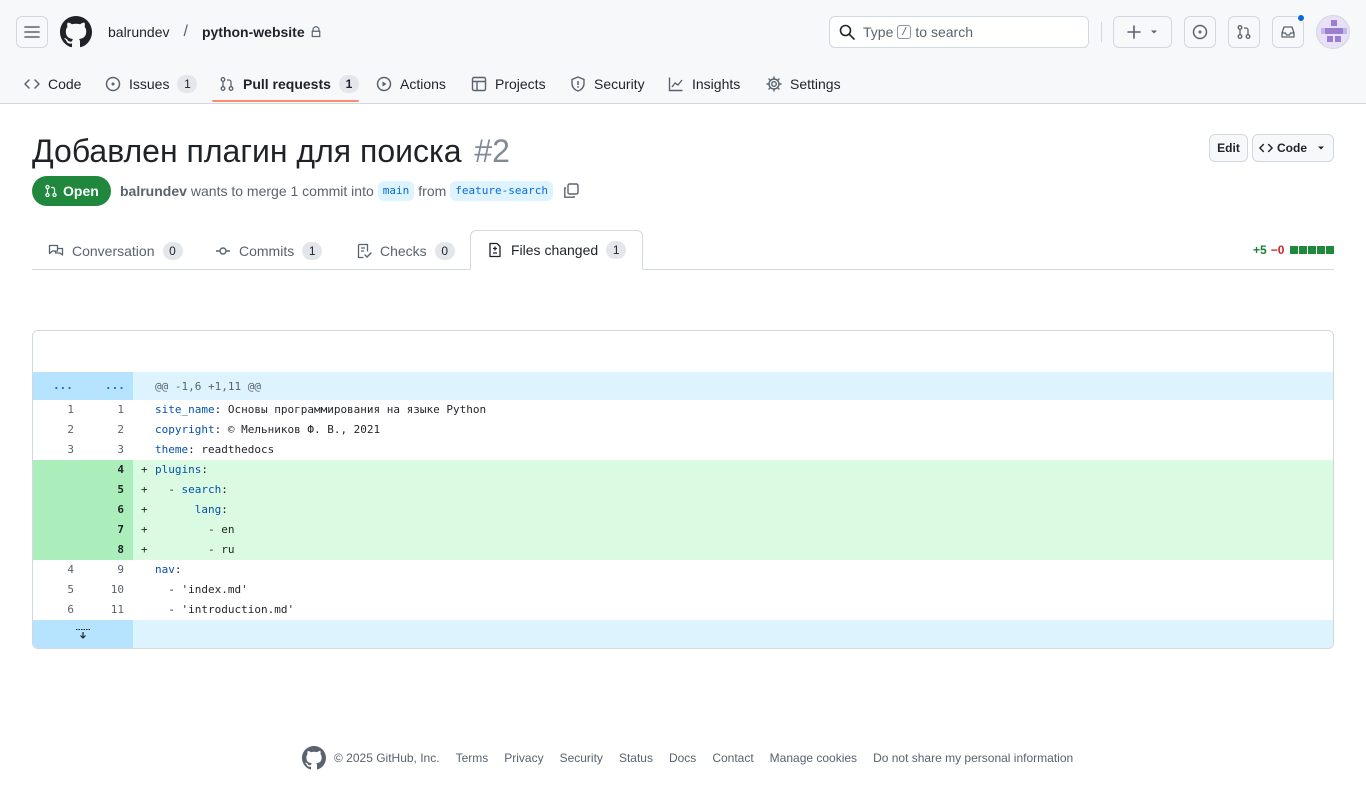 The height and width of the screenshot is (810, 1366). What do you see at coordinates (103, 510) in the screenshot?
I see `new-line-number: 6` at bounding box center [103, 510].